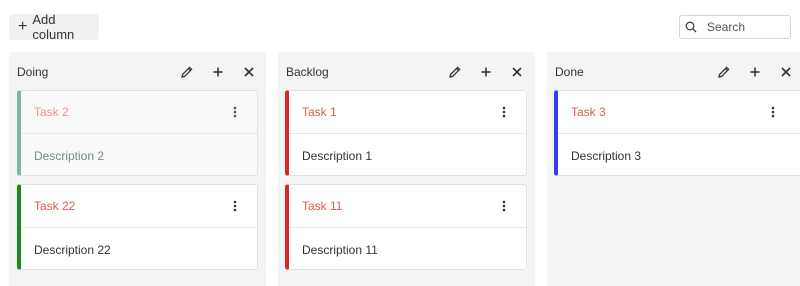 The width and height of the screenshot is (800, 286). What do you see at coordinates (726, 27) in the screenshot?
I see `search-placeholder: Search` at bounding box center [726, 27].